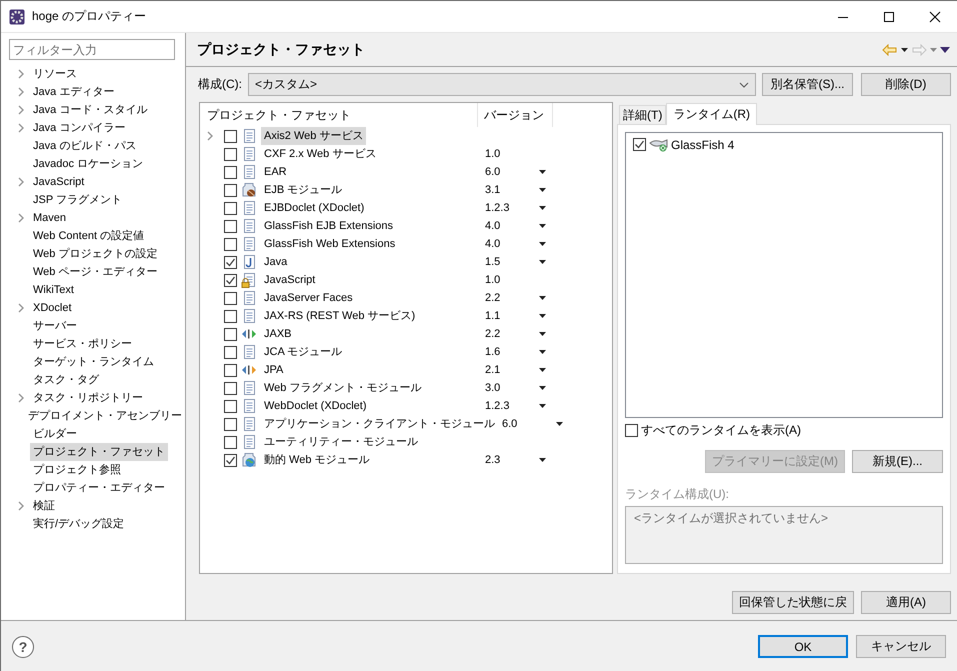 The image size is (957, 671). What do you see at coordinates (320, 154) in the screenshot?
I see `facet-name: CXF 2.x Web サービス` at bounding box center [320, 154].